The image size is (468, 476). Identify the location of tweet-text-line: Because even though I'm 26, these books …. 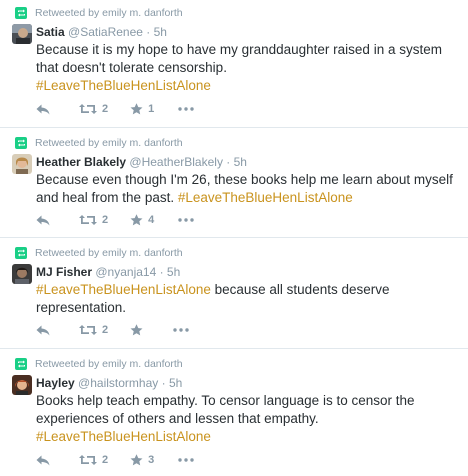
(244, 179).